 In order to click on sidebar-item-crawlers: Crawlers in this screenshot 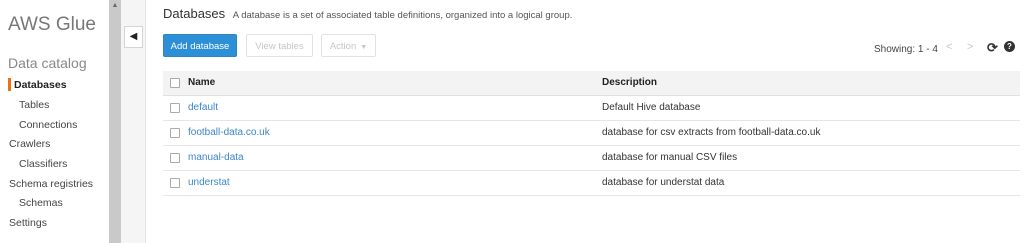, I will do `click(29, 144)`.